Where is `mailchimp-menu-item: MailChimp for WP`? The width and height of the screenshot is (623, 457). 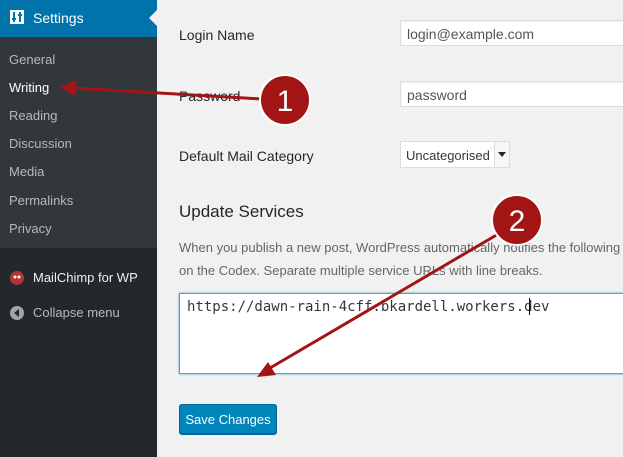
mailchimp-menu-item: MailChimp for WP is located at coordinates (78, 278).